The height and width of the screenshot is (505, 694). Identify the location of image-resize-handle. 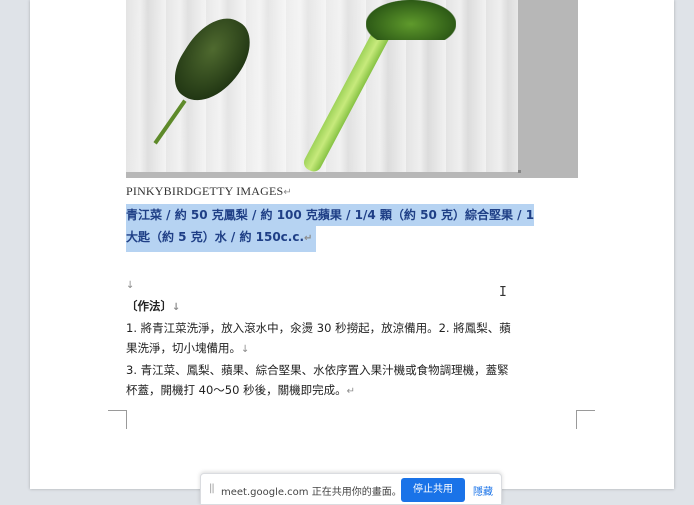
(519, 171).